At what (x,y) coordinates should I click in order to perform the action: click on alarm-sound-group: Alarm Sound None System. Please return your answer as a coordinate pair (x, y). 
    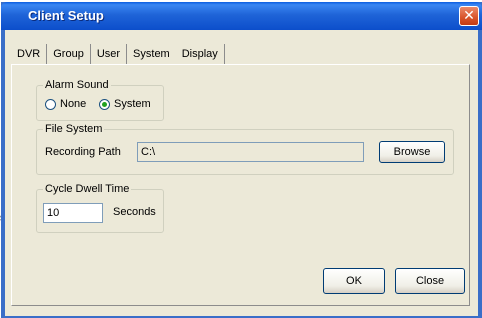
    Looking at the image, I should click on (100, 100).